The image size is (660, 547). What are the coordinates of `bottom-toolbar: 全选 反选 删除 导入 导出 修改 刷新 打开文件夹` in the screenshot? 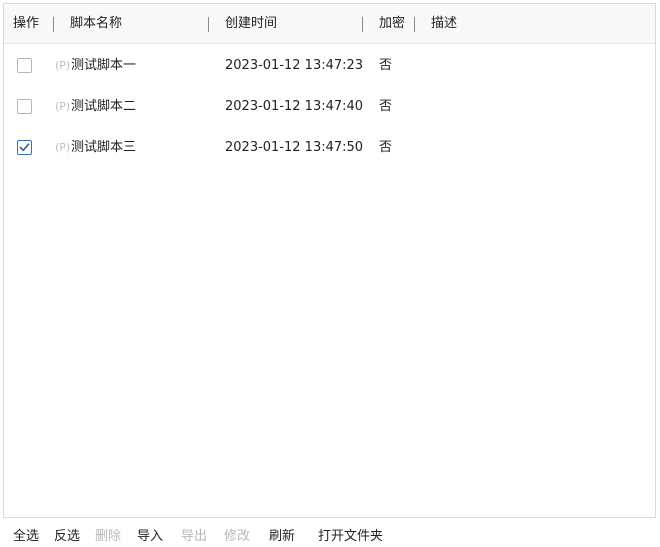 It's located at (330, 534).